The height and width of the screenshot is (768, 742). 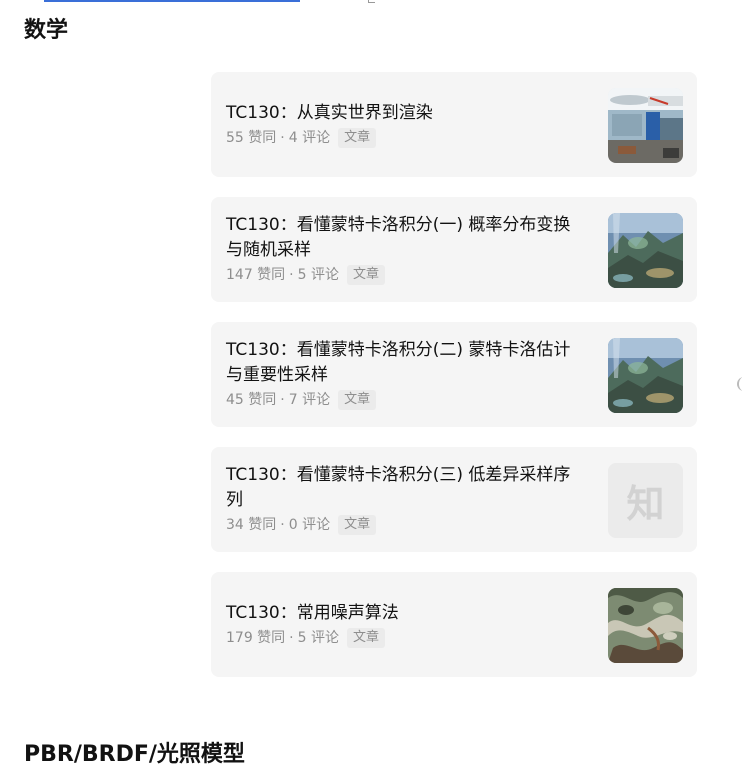 What do you see at coordinates (251, 525) in the screenshot?
I see `like-count: 34 赞同` at bounding box center [251, 525].